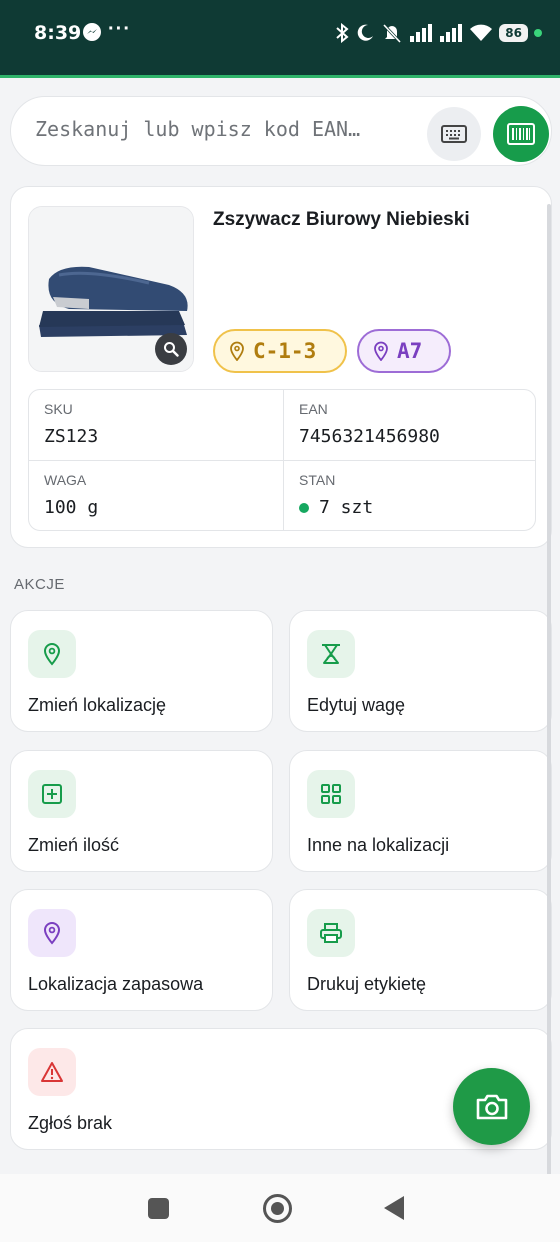  I want to click on stock-label: STAN, so click(317, 480).